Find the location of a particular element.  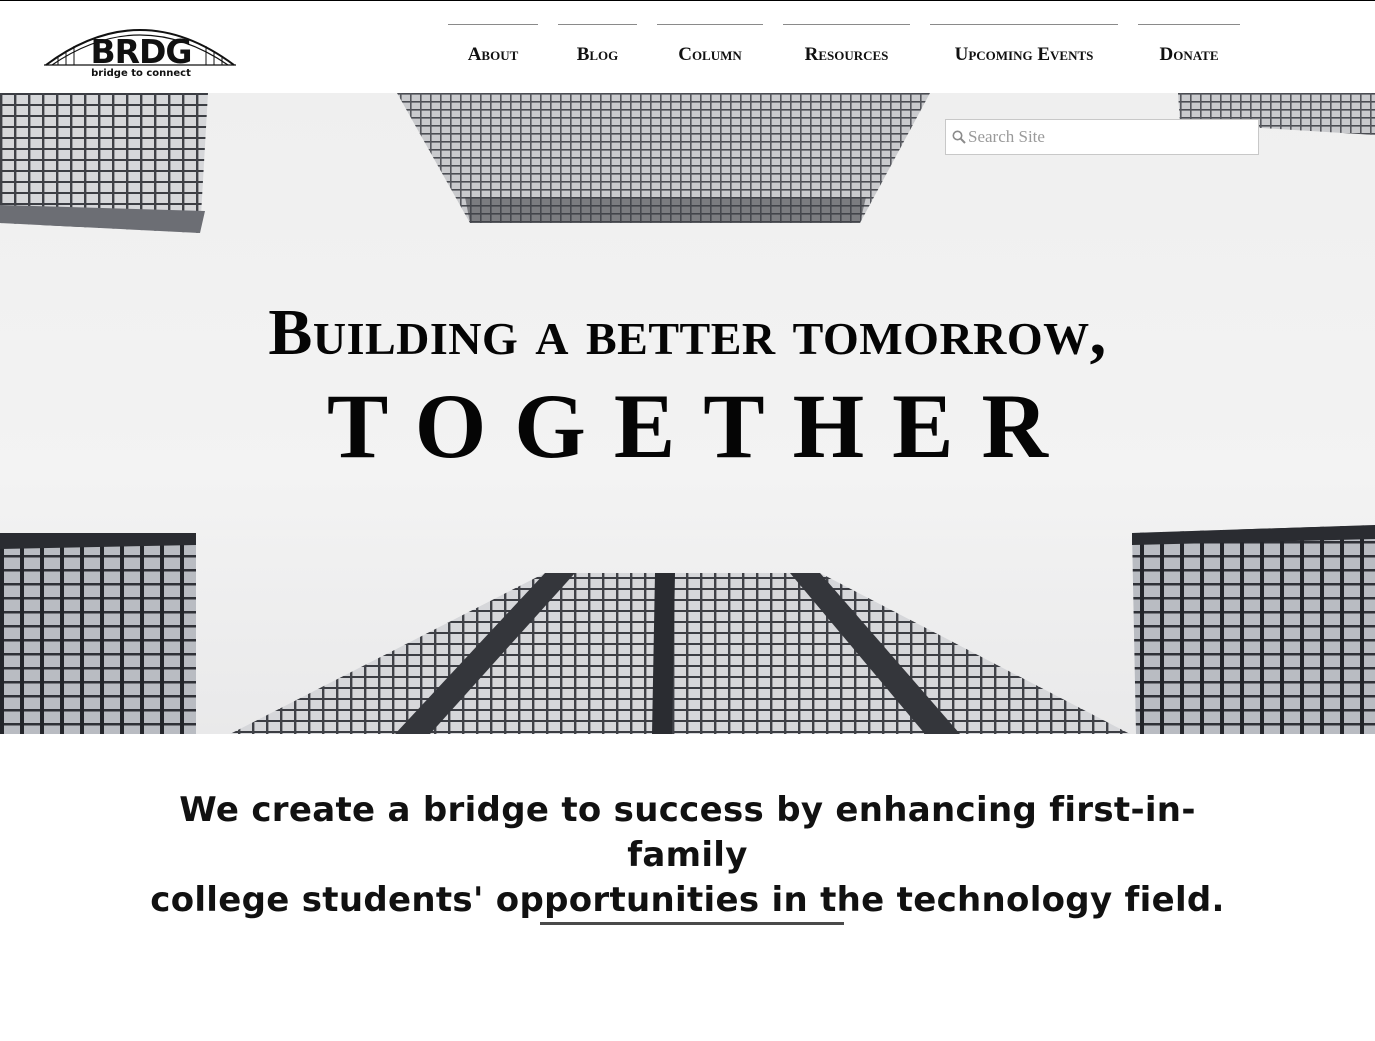

hero-headline-emphasis: TOGETHER is located at coordinates (701, 426).